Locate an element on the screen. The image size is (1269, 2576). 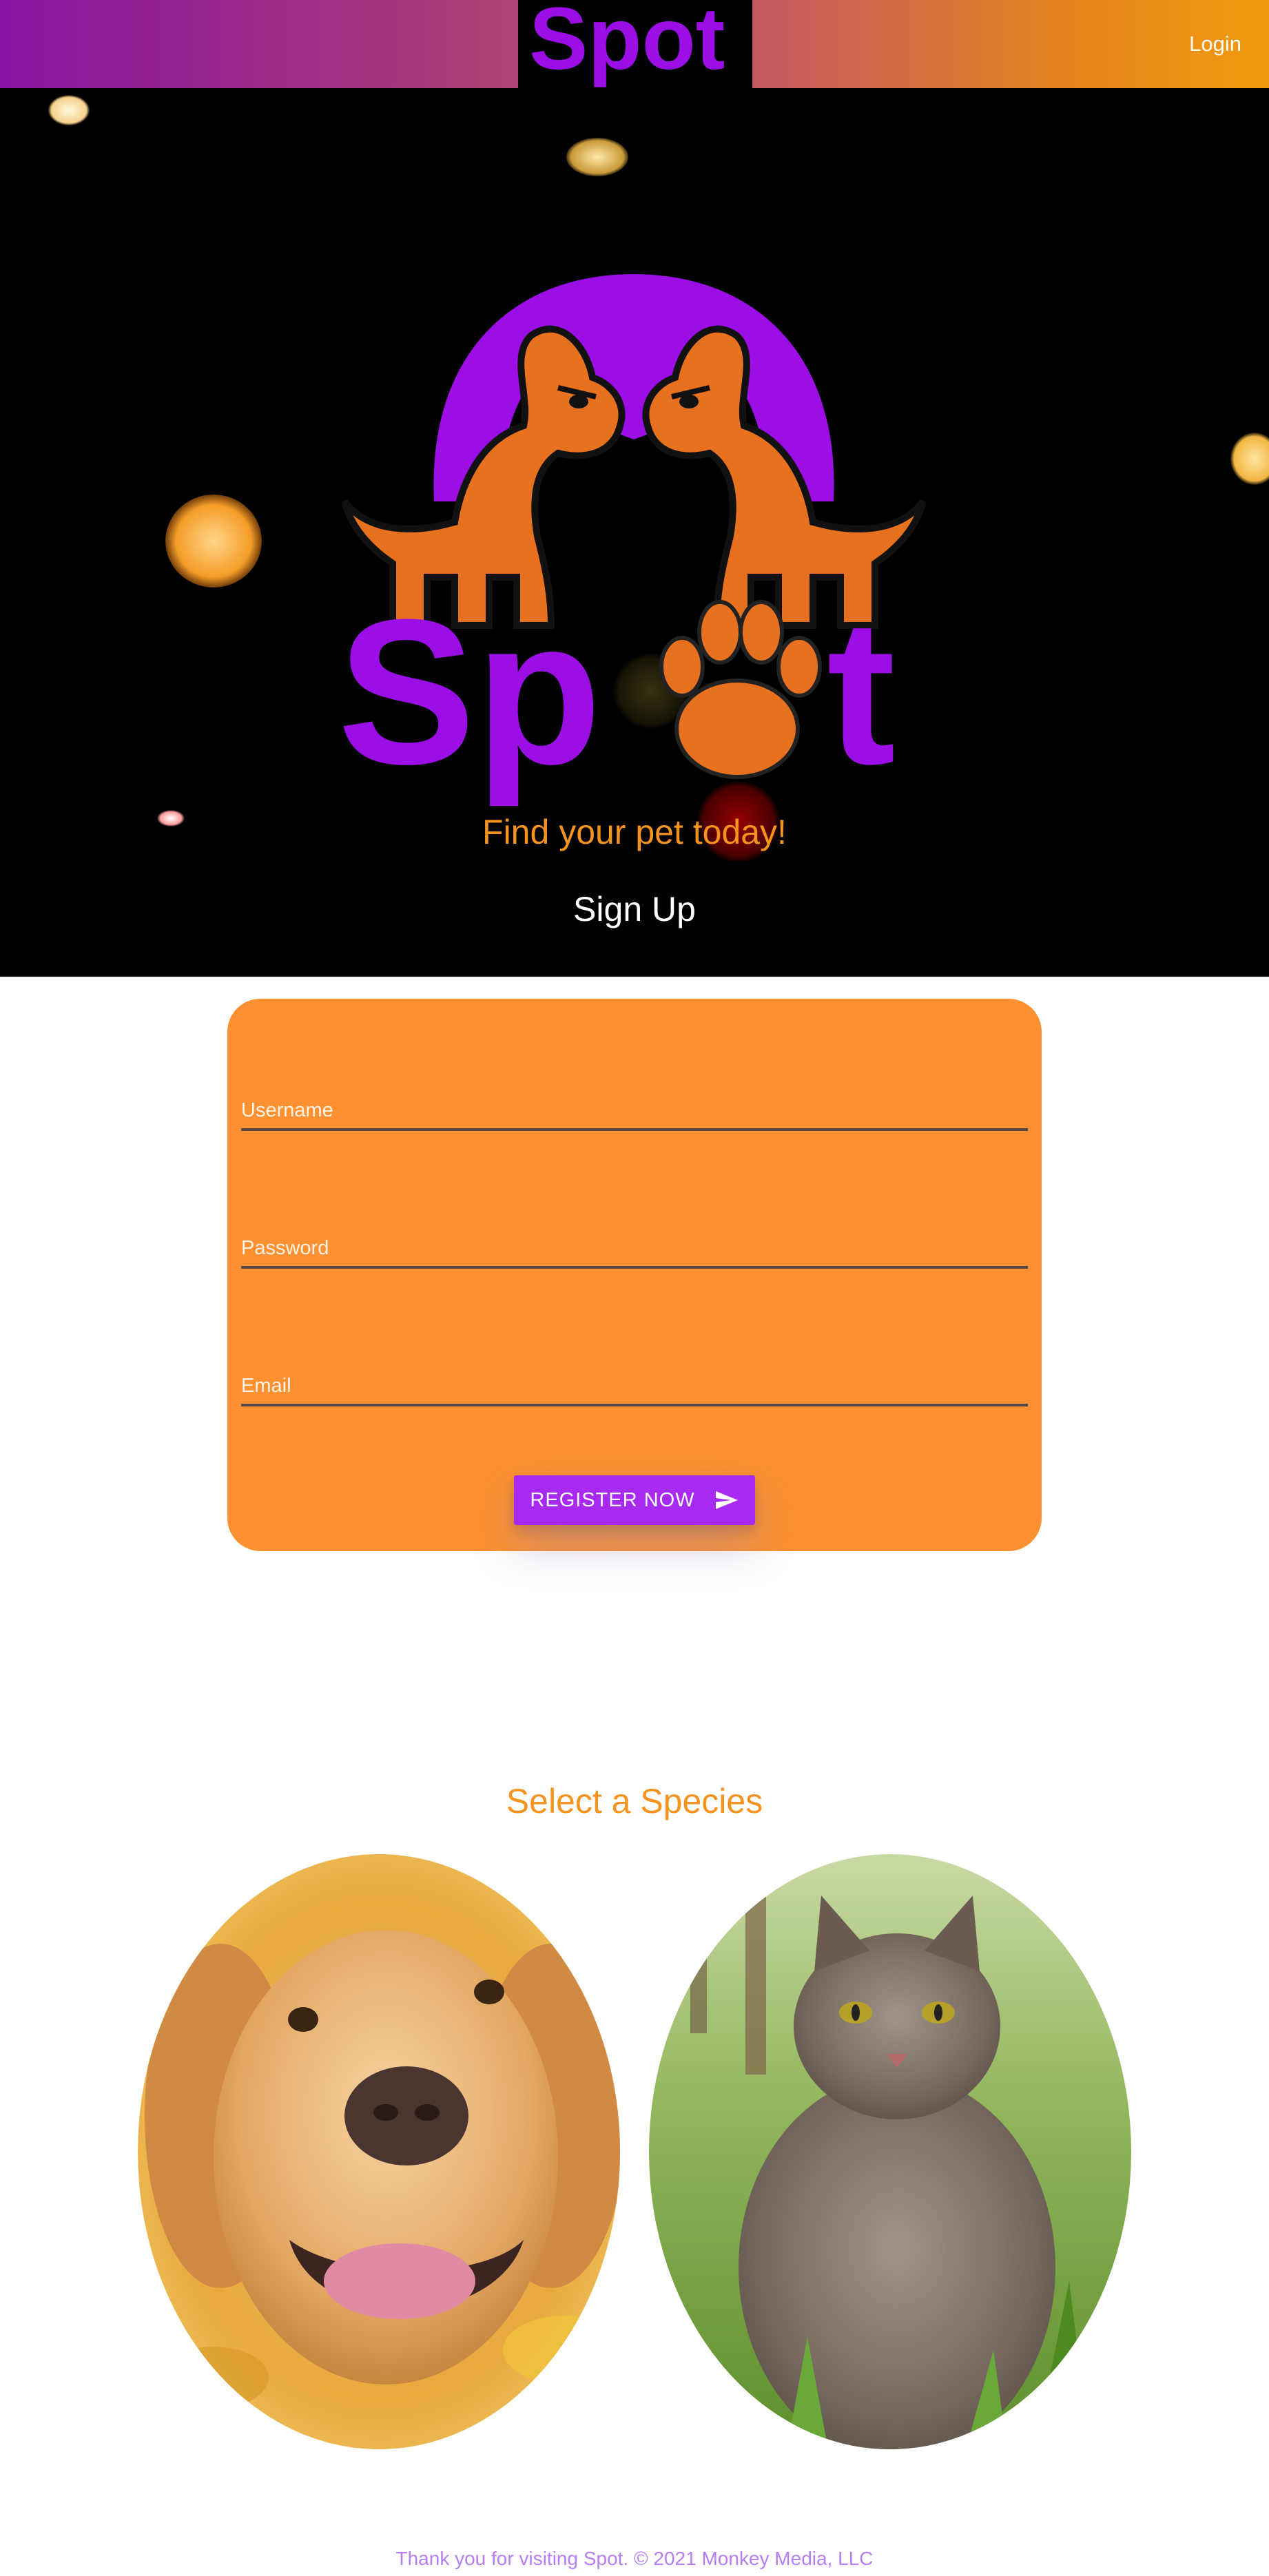
login-link: Login is located at coordinates (1215, 44).